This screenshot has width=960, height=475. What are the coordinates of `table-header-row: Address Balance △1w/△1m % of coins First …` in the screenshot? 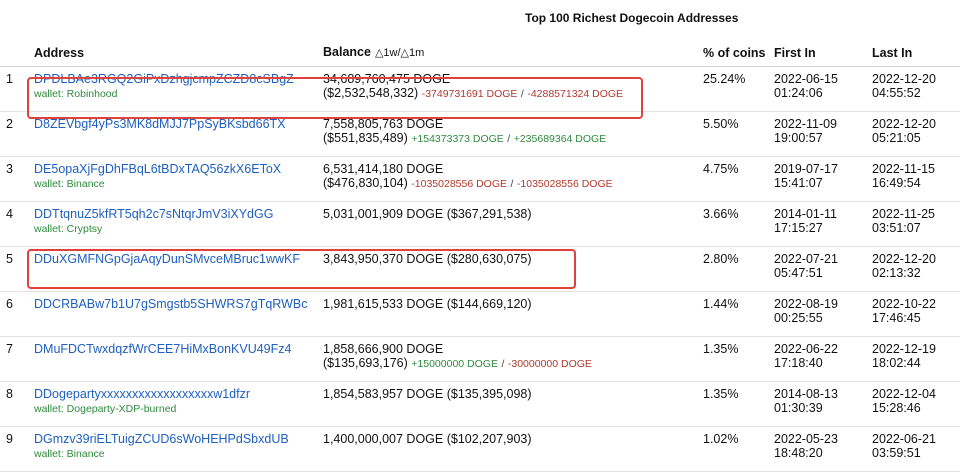 It's located at (480, 50).